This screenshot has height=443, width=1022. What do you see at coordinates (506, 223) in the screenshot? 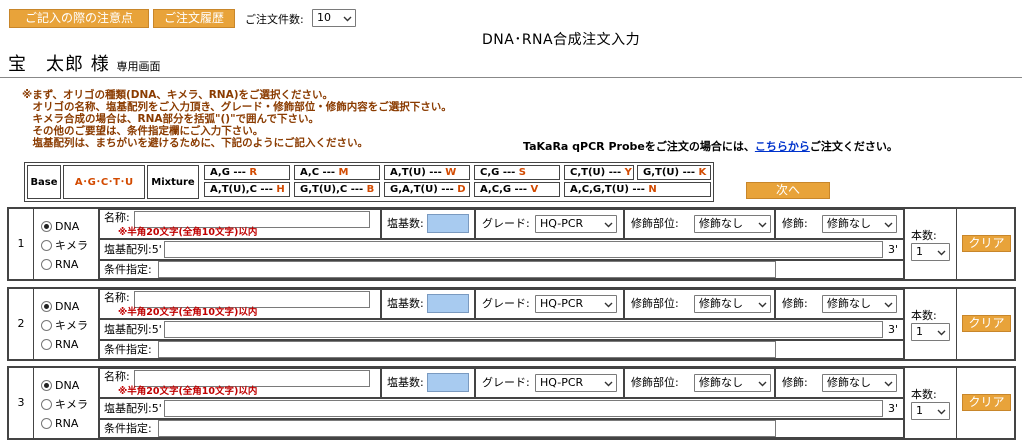
I see `grade-label: グレード:` at bounding box center [506, 223].